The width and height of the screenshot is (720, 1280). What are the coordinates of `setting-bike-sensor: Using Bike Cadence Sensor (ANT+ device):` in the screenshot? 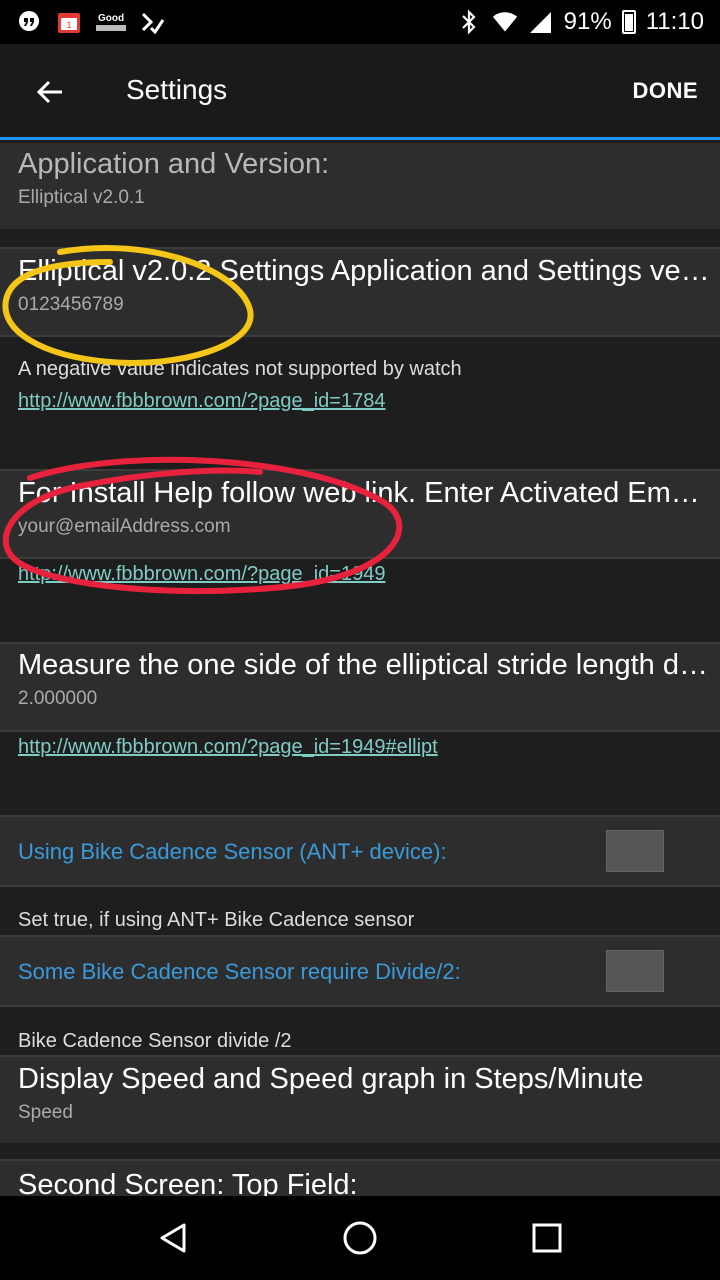 It's located at (360, 851).